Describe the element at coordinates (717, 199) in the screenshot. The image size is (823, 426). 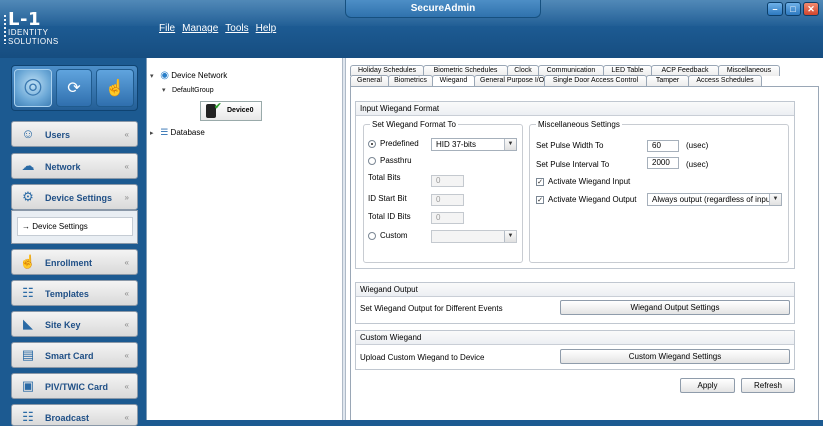
I see `select-value: Always output (regardless of input sou` at that location.